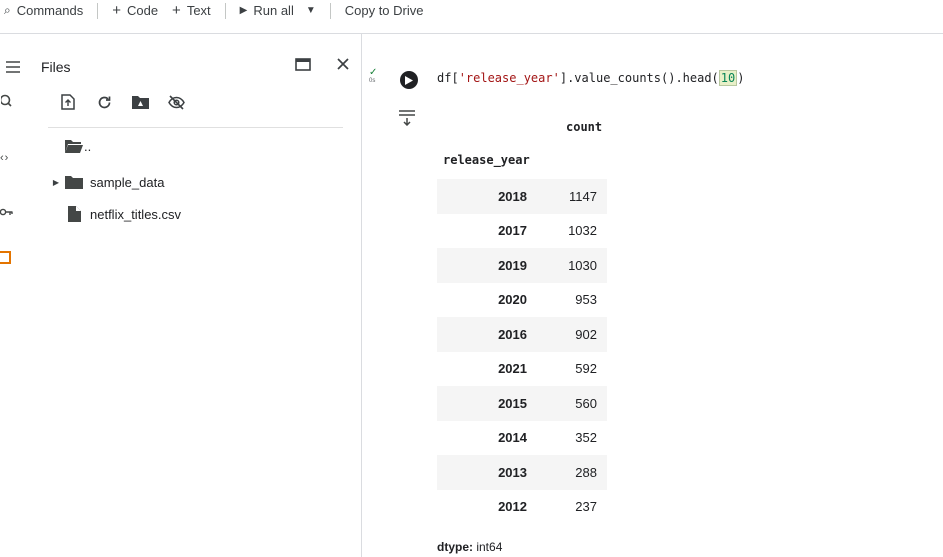  I want to click on row-index: 2020, so click(512, 300).